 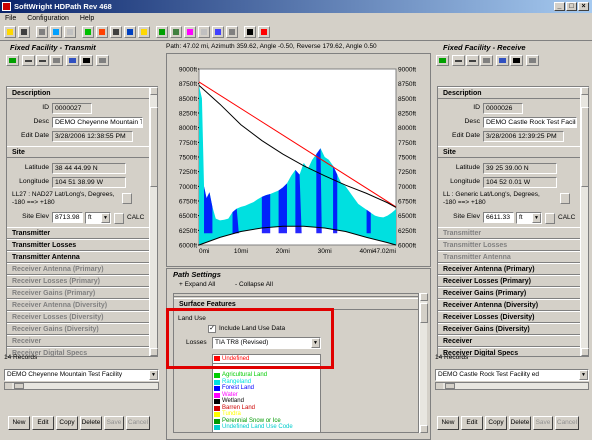 What do you see at coordinates (88, 32) in the screenshot?
I see `map-icon` at bounding box center [88, 32].